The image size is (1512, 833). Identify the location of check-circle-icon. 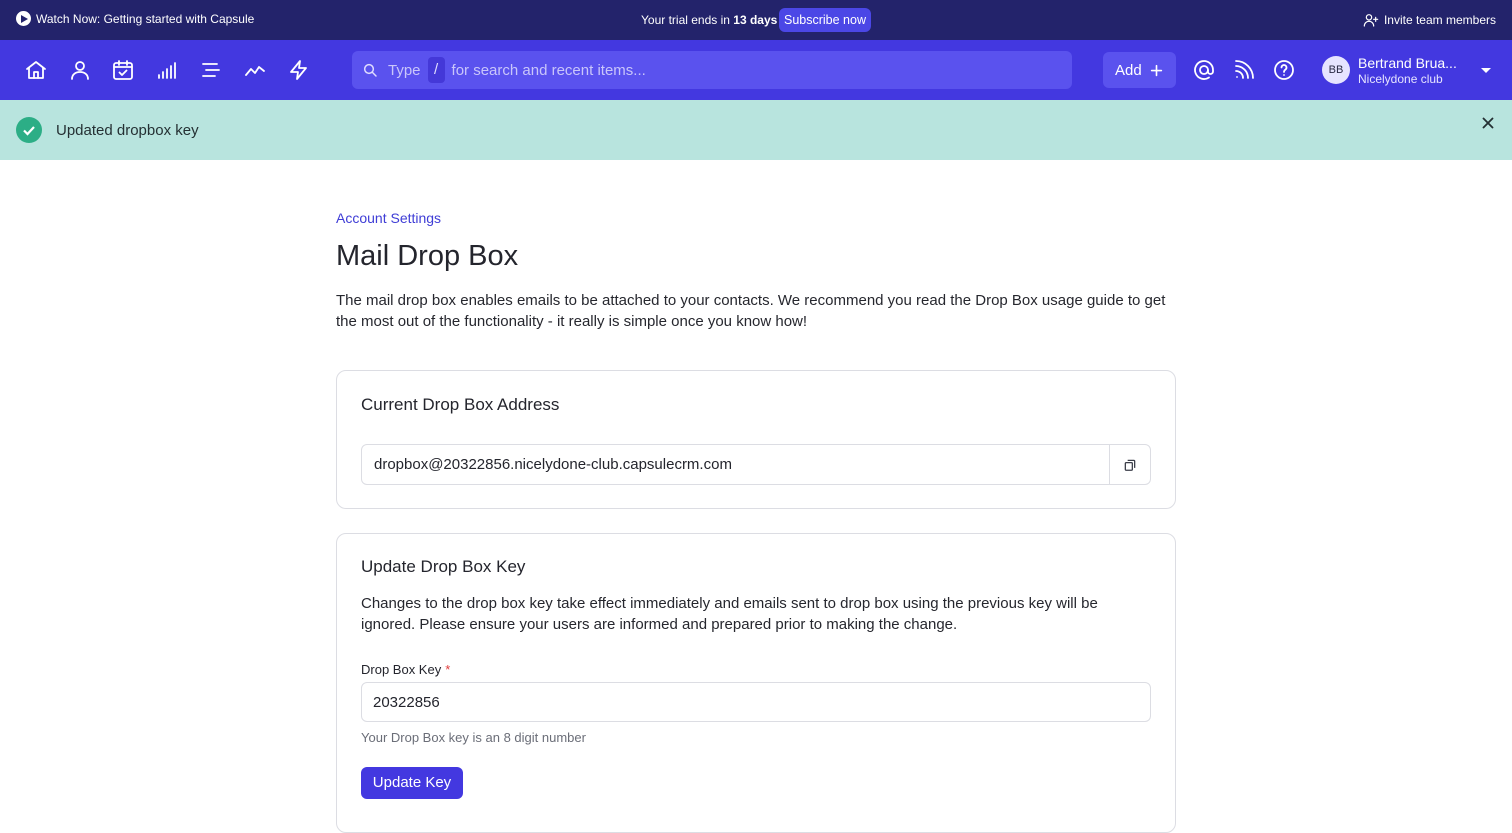
(29, 130).